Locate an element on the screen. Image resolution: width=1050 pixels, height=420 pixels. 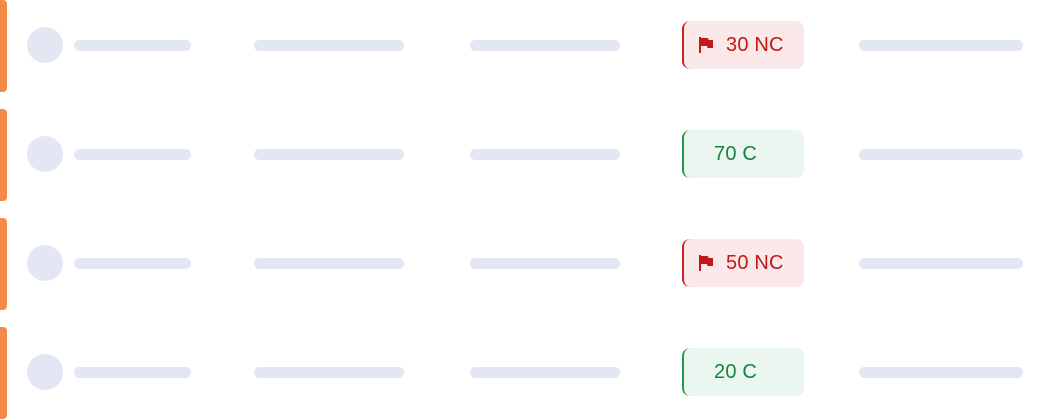
status-text: 50 NC is located at coordinates (755, 262).